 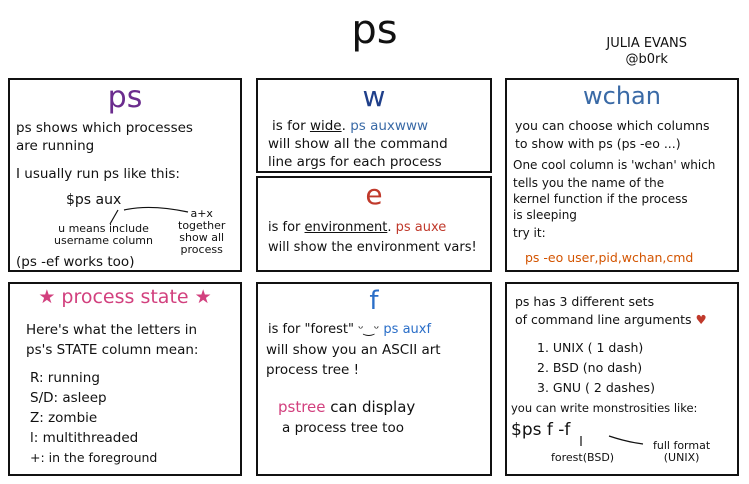 What do you see at coordinates (302, 407) in the screenshot?
I see `f-pstree: pstree` at bounding box center [302, 407].